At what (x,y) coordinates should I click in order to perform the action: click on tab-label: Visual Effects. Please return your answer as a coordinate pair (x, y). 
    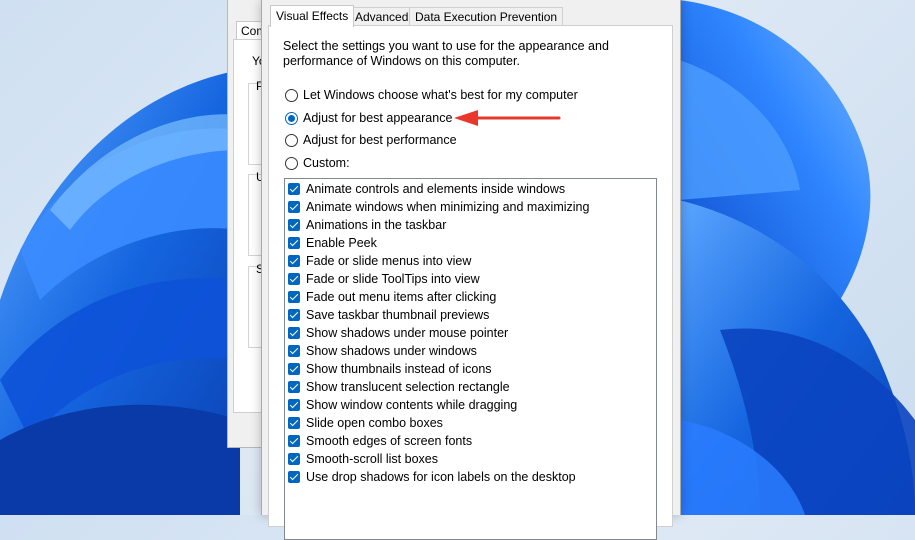
    Looking at the image, I should click on (312, 16).